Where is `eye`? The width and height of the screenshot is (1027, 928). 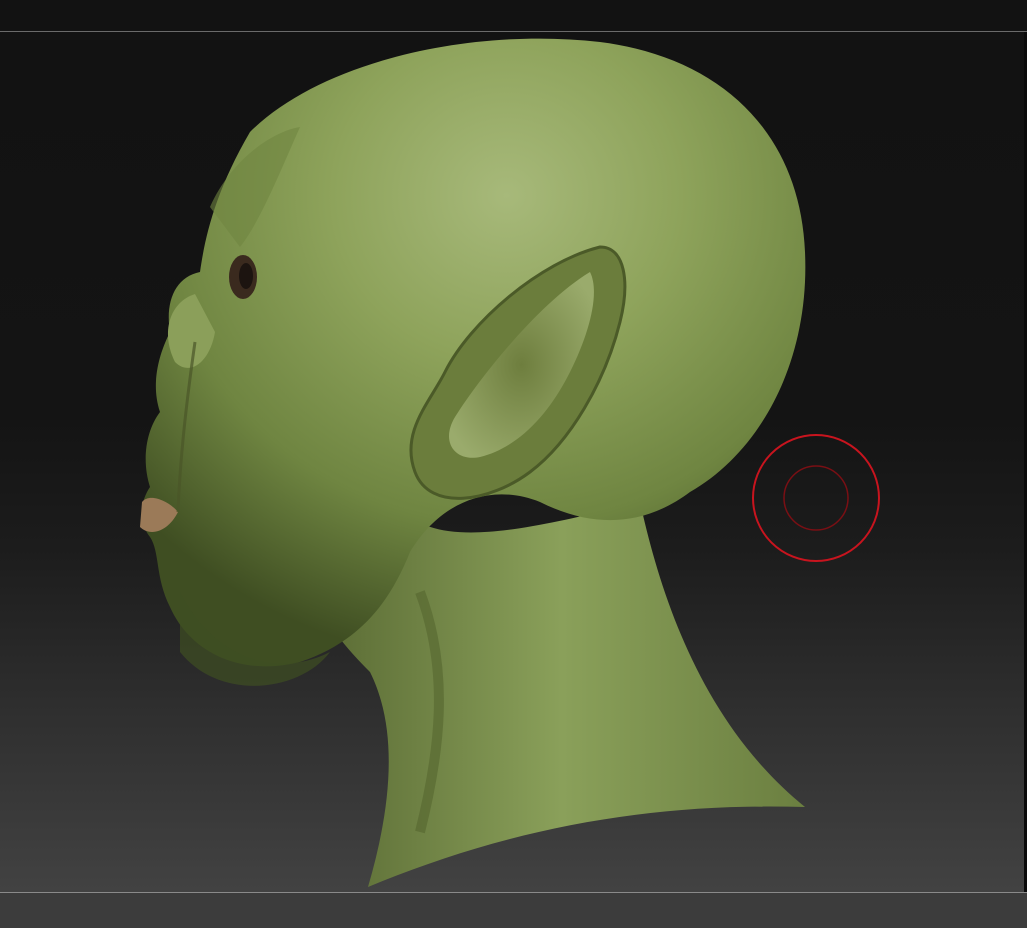 eye is located at coordinates (246, 276).